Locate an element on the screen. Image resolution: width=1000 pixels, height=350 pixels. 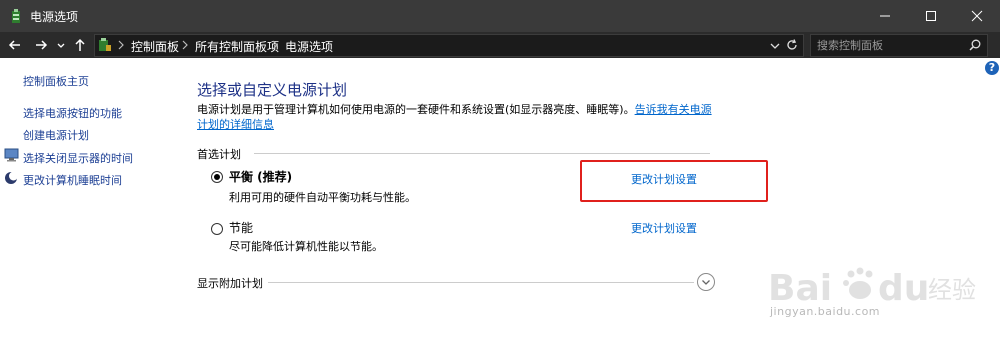
maximize-icon is located at coordinates (931, 16).